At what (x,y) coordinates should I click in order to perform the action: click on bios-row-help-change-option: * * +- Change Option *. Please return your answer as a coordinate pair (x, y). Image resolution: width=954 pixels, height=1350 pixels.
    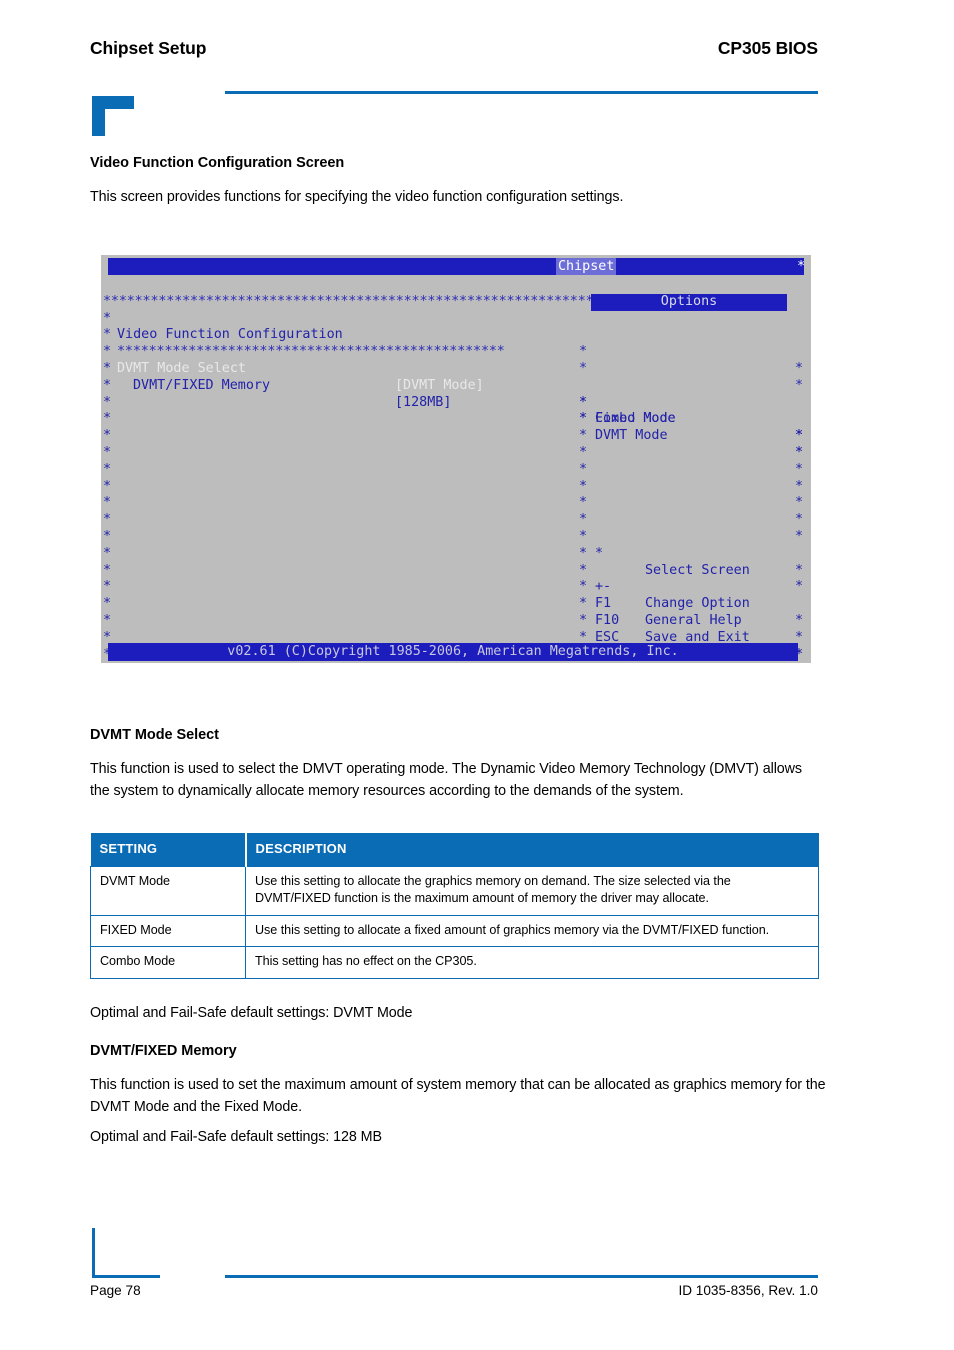
    Looking at the image, I should click on (456, 578).